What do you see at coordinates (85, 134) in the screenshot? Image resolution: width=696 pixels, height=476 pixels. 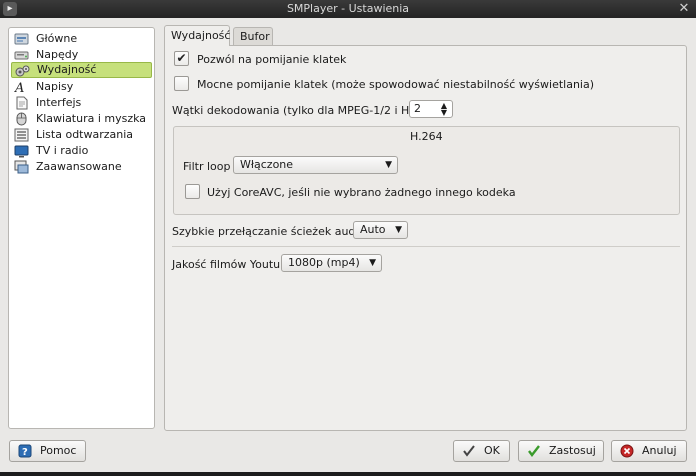 I see `sidebar-item-label: Lista odtwarzania` at bounding box center [85, 134].